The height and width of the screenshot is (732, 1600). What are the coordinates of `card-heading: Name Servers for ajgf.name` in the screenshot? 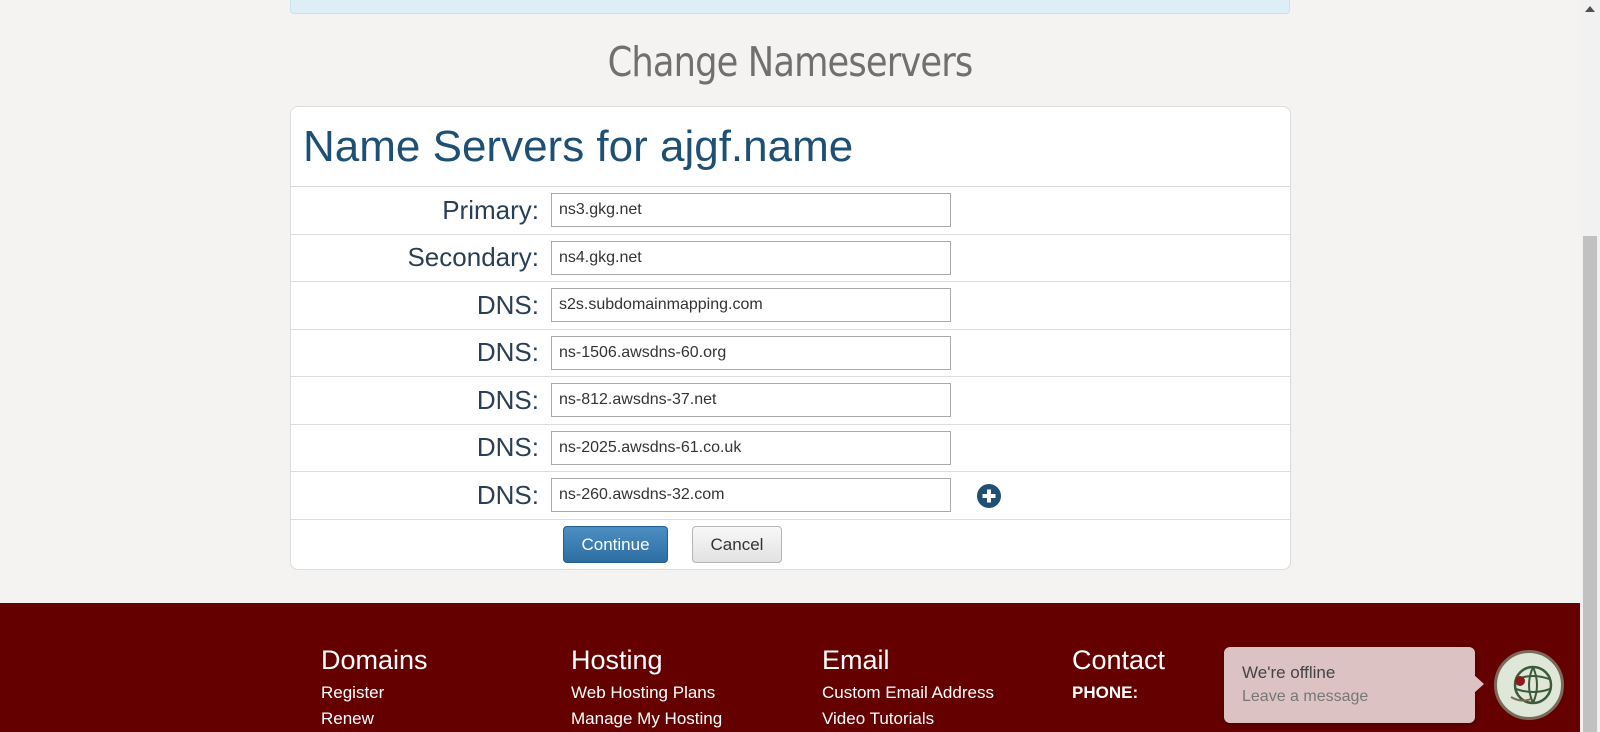 It's located at (578, 146).